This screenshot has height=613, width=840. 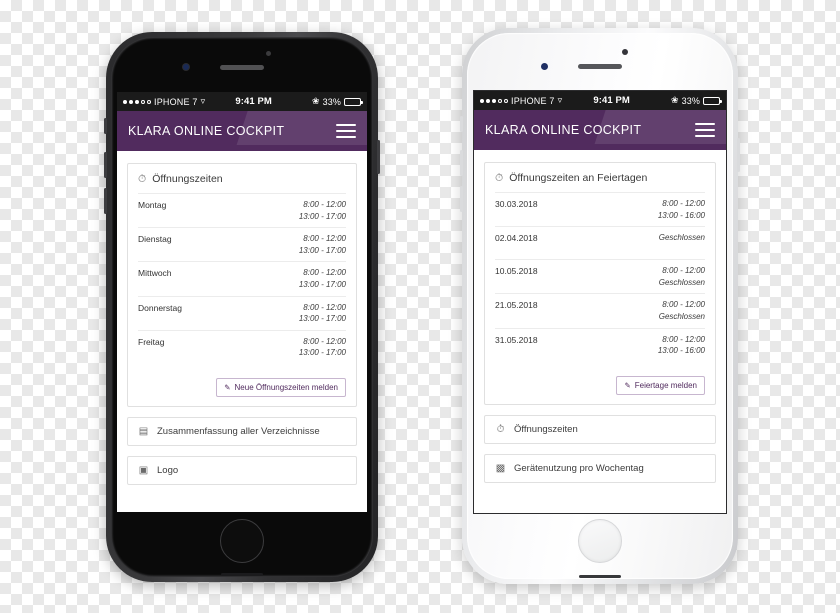 I want to click on report-holidays-button: ✎ Feiertage melden, so click(x=660, y=385).